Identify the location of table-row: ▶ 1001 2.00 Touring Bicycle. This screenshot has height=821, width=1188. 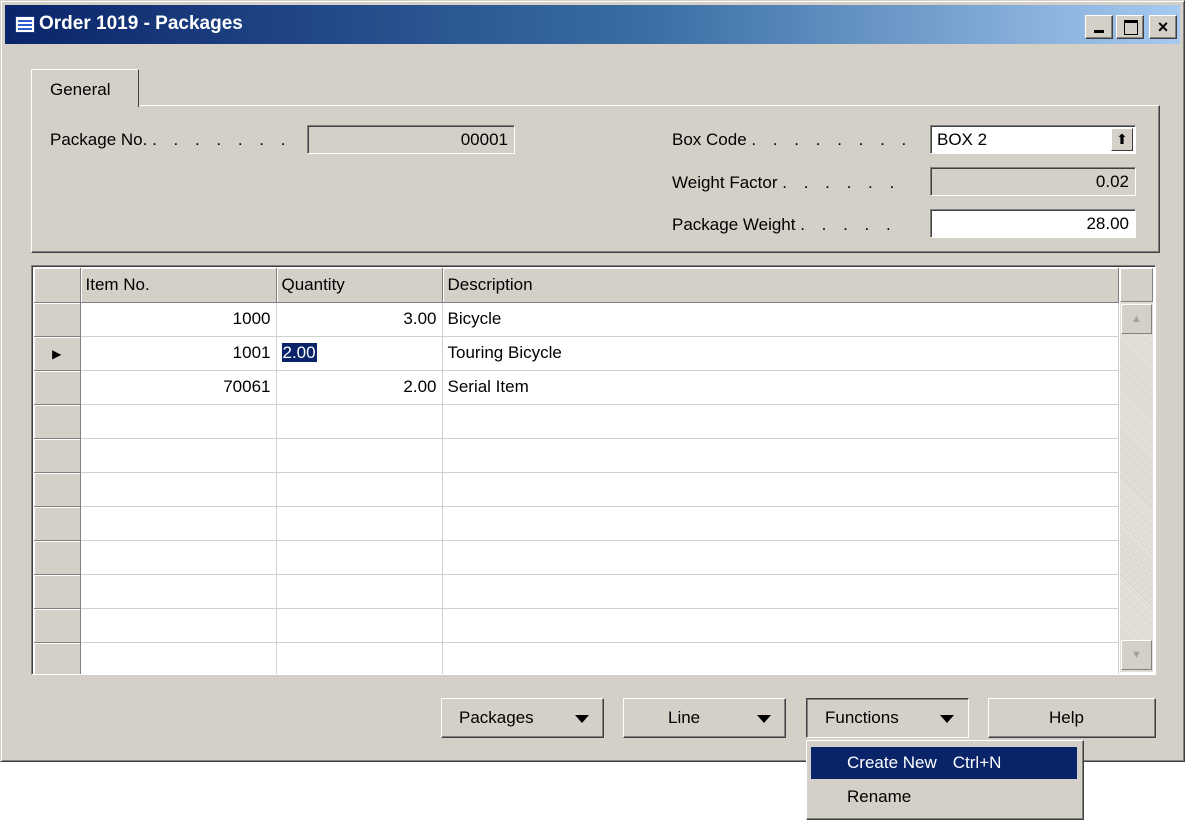
(576, 353).